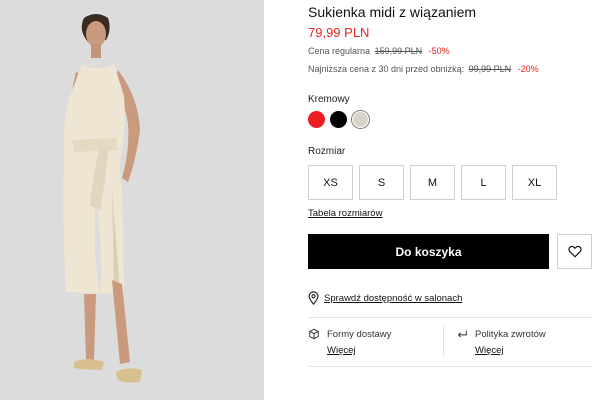 Image resolution: width=600 pixels, height=400 pixels. What do you see at coordinates (439, 51) in the screenshot?
I see `regular-discount: -50%` at bounding box center [439, 51].